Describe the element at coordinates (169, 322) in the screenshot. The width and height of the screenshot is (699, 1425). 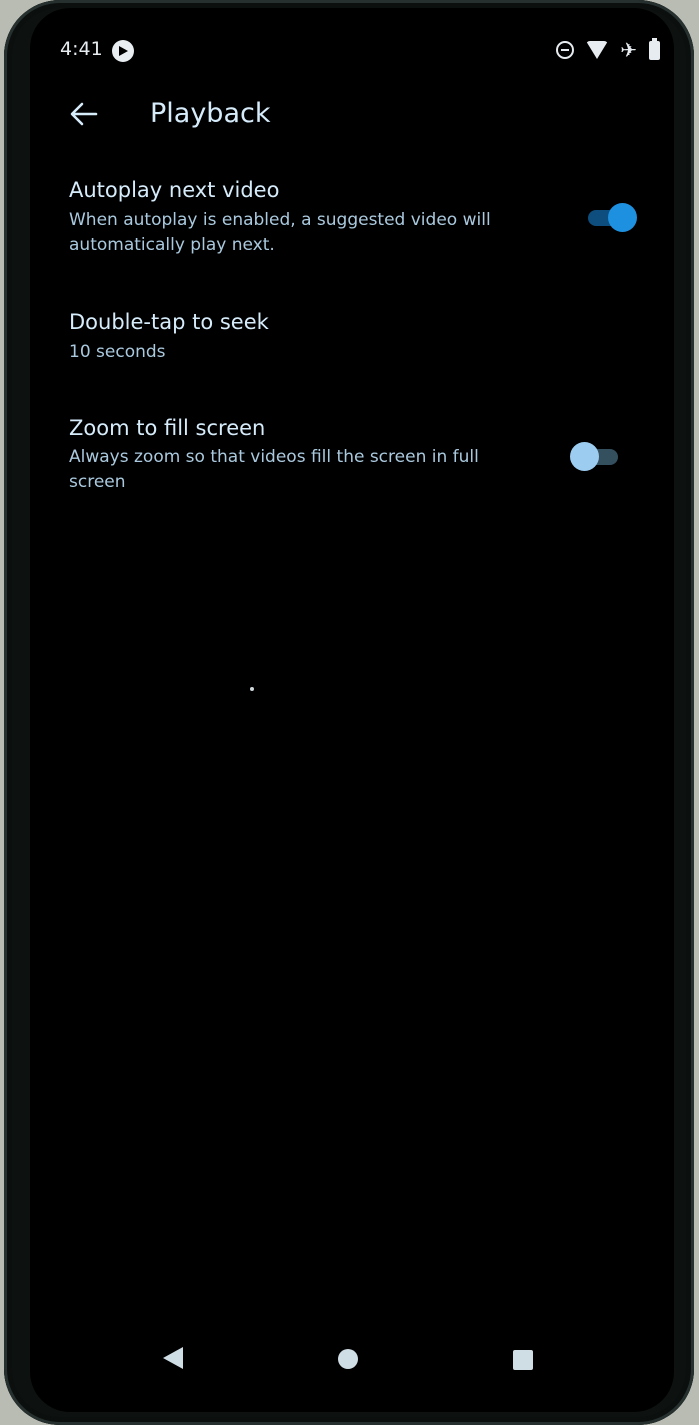
I see `setting-title: Double-tap to seek` at that location.